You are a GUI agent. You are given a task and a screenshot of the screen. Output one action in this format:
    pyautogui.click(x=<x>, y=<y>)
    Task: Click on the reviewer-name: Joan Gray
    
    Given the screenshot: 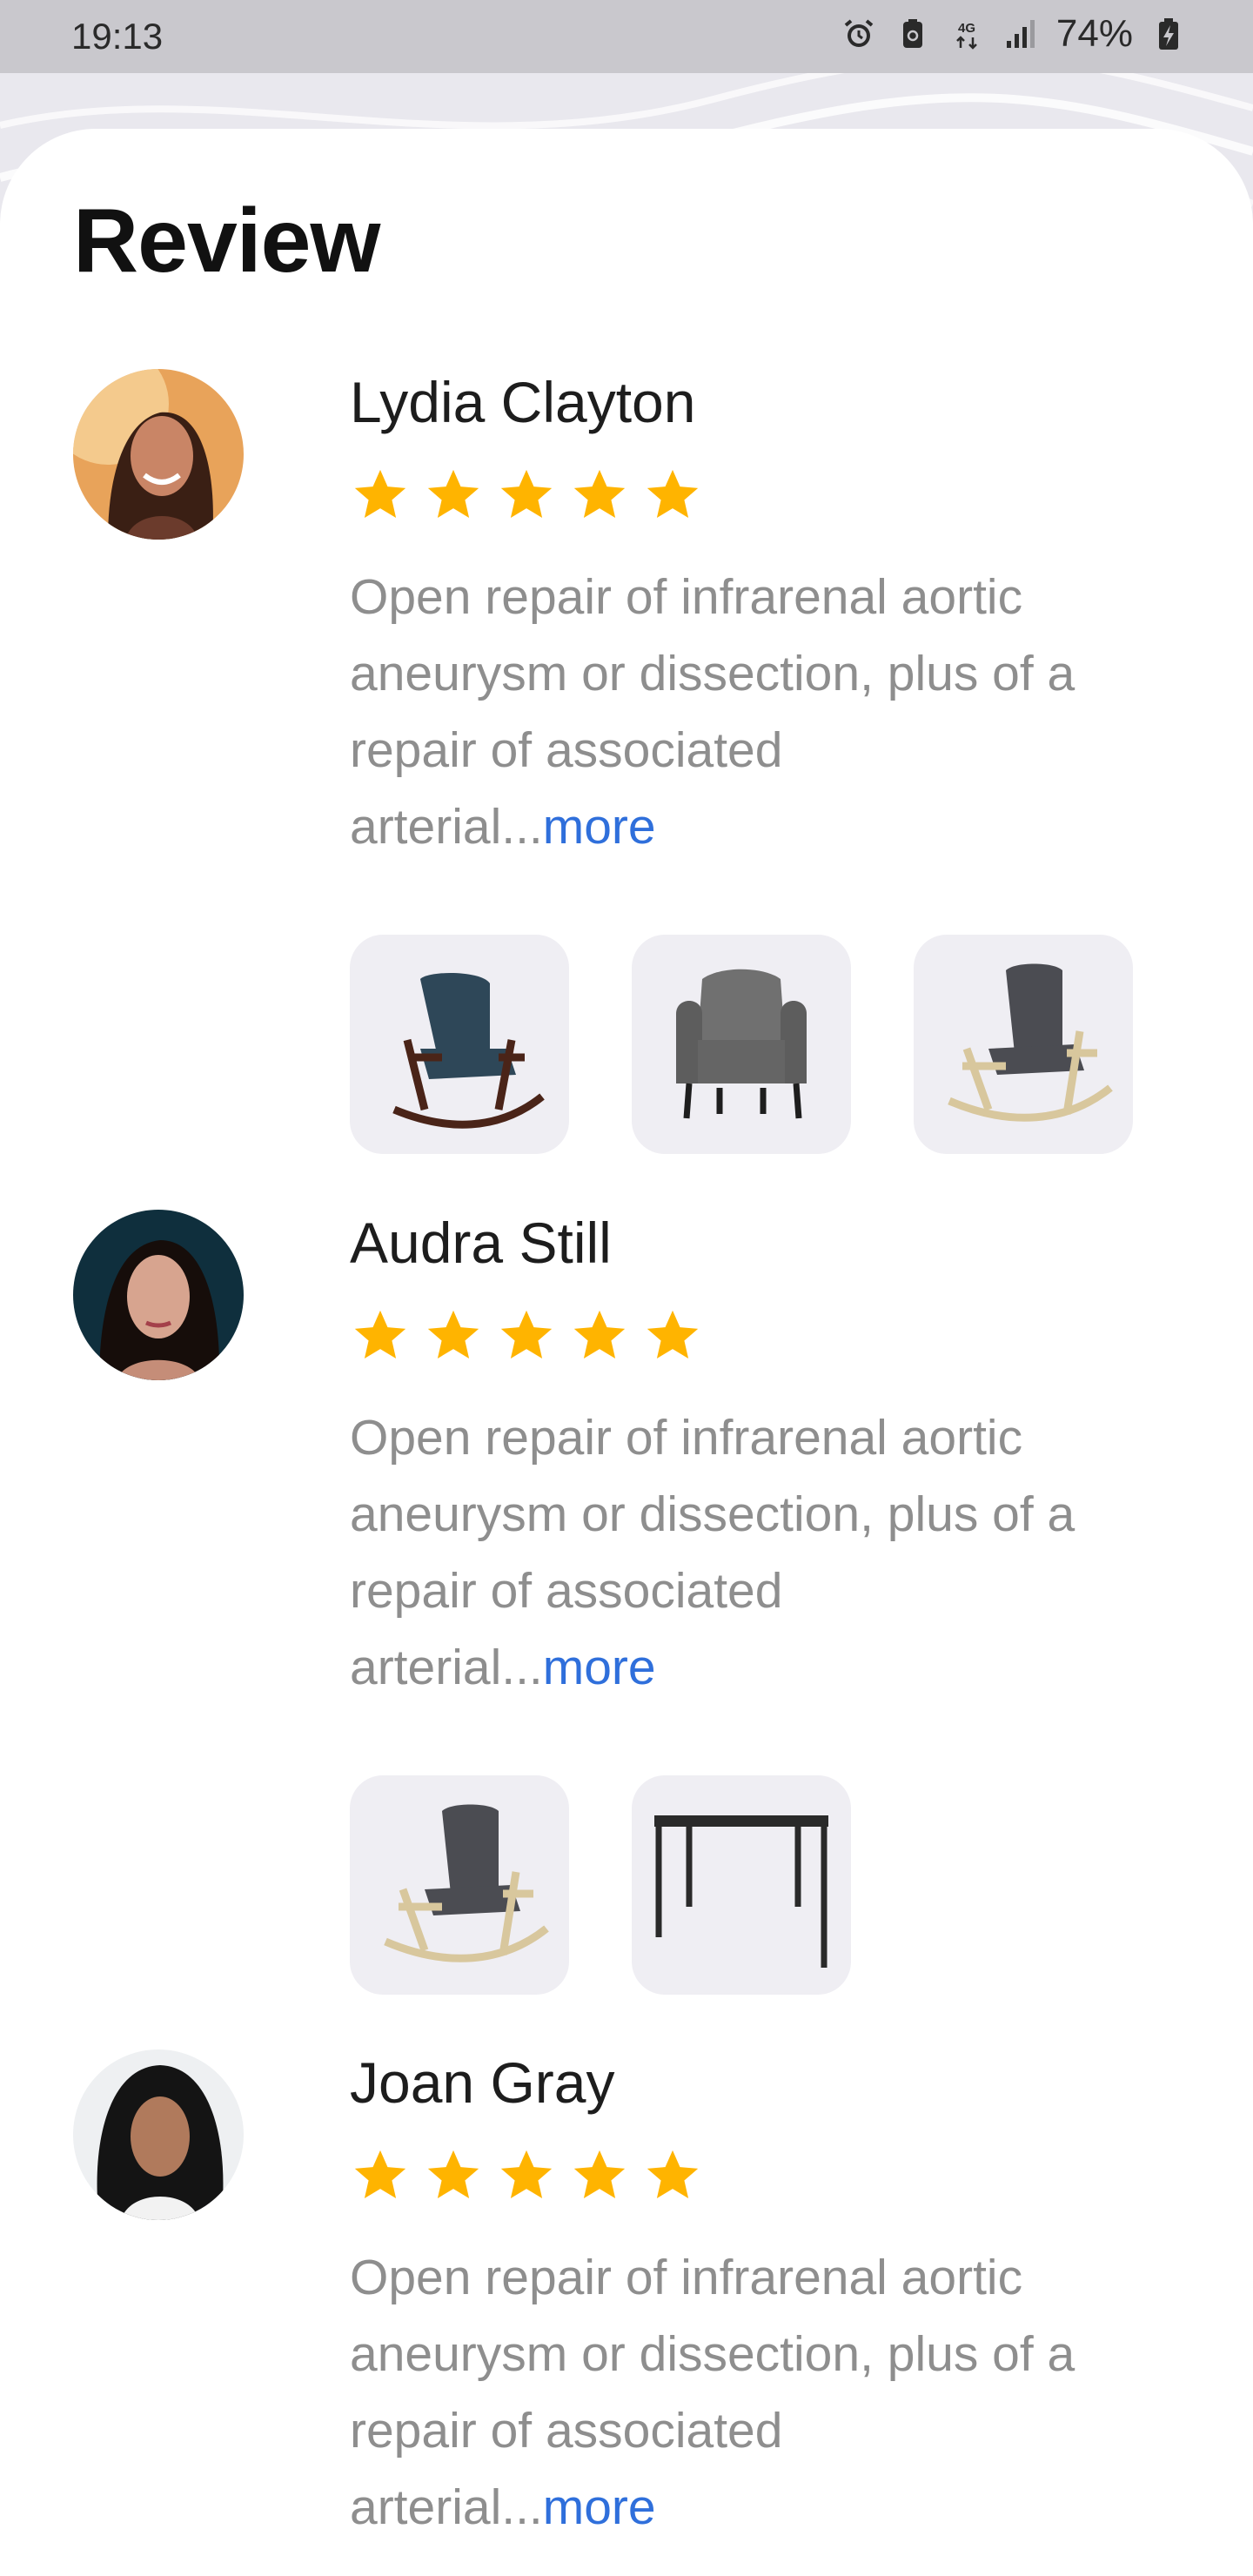 What is the action you would take?
    pyautogui.click(x=482, y=2083)
    